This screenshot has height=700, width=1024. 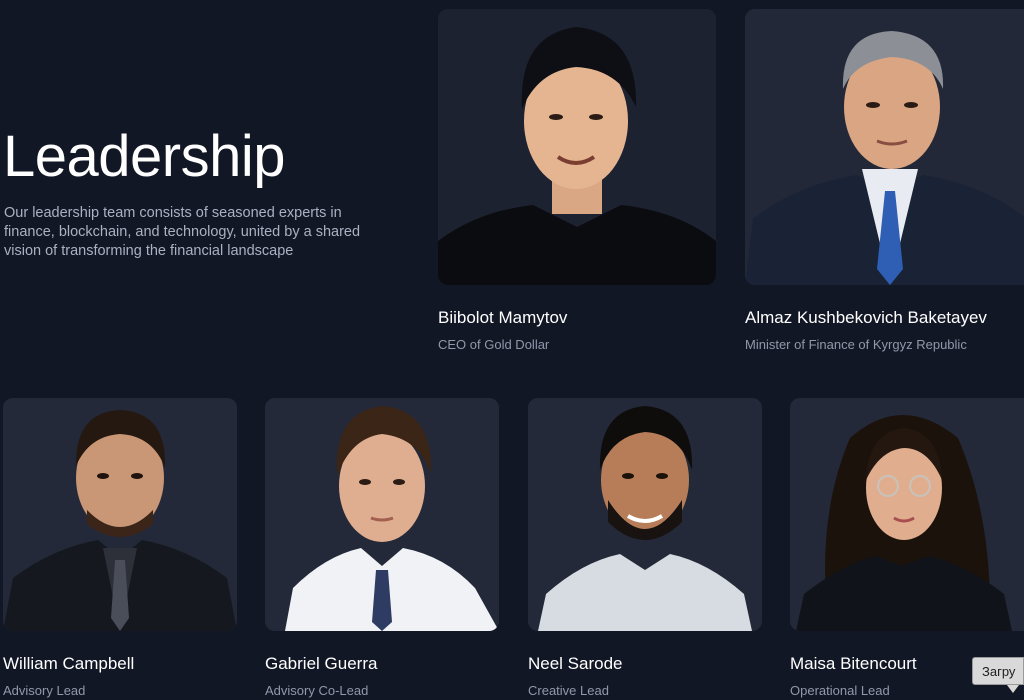 I want to click on leader-role: CEO of Gold Dollar, so click(x=494, y=344).